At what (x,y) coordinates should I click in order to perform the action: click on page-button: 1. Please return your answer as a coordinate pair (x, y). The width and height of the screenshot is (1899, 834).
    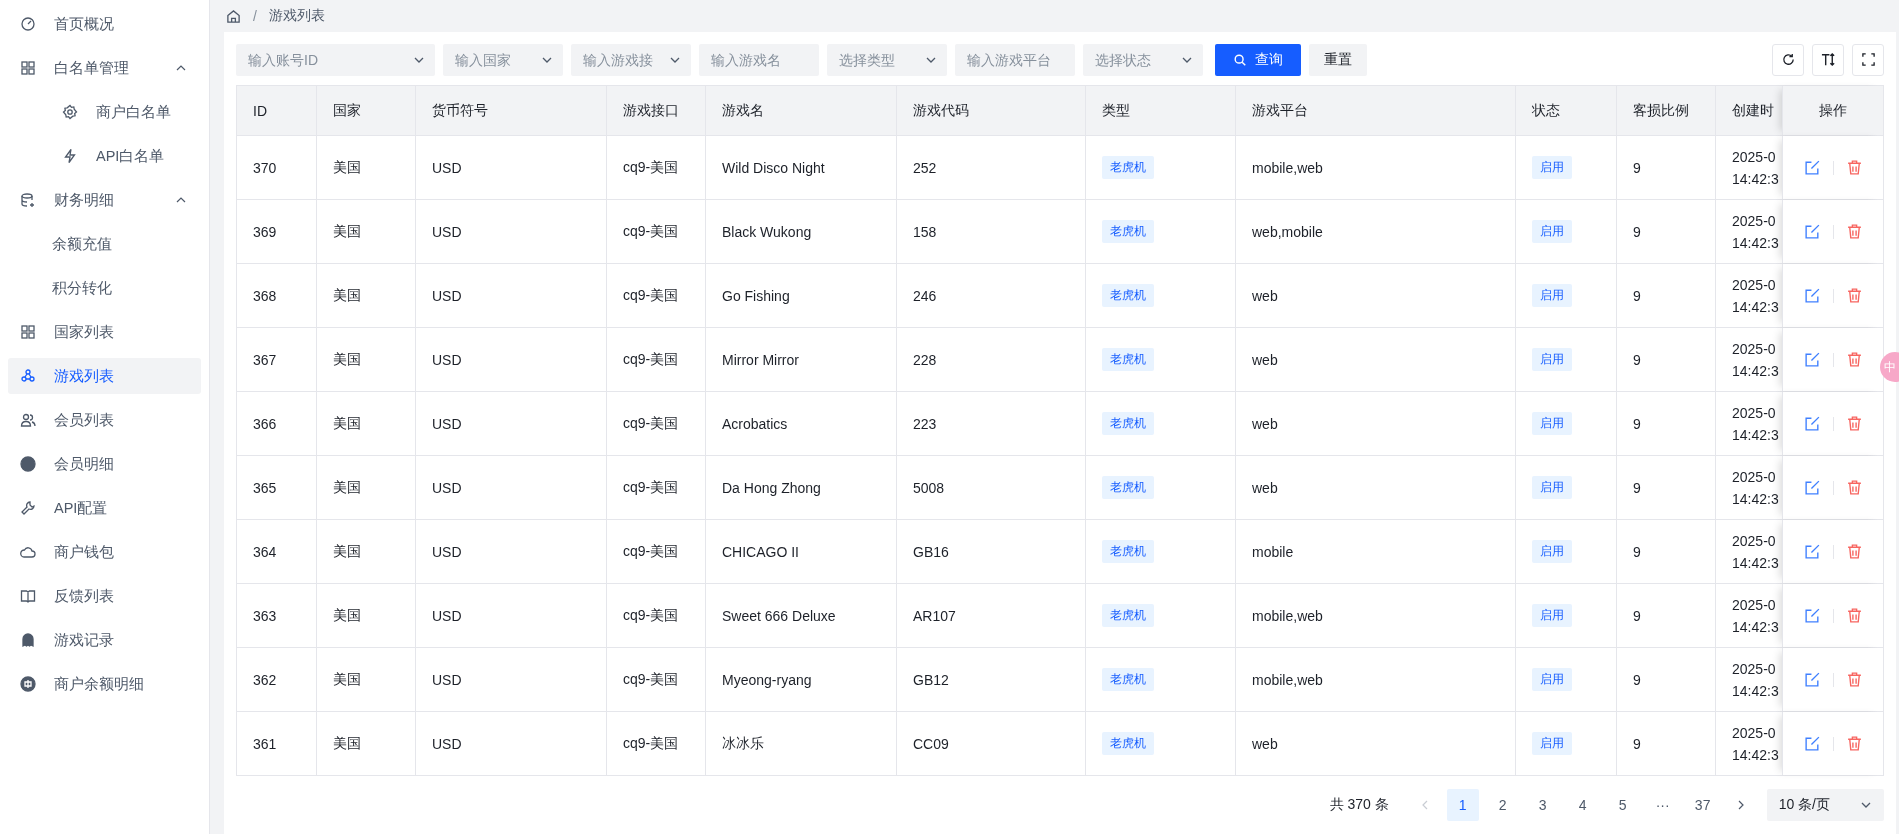
    Looking at the image, I should click on (1462, 805).